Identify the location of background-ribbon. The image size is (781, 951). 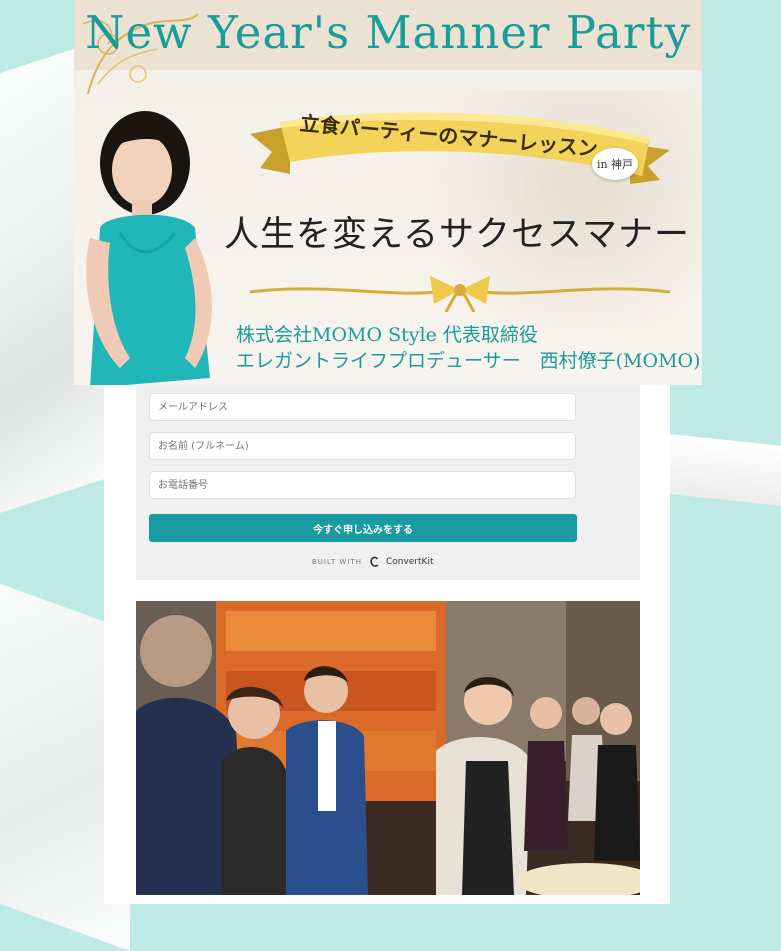
(721, 470).